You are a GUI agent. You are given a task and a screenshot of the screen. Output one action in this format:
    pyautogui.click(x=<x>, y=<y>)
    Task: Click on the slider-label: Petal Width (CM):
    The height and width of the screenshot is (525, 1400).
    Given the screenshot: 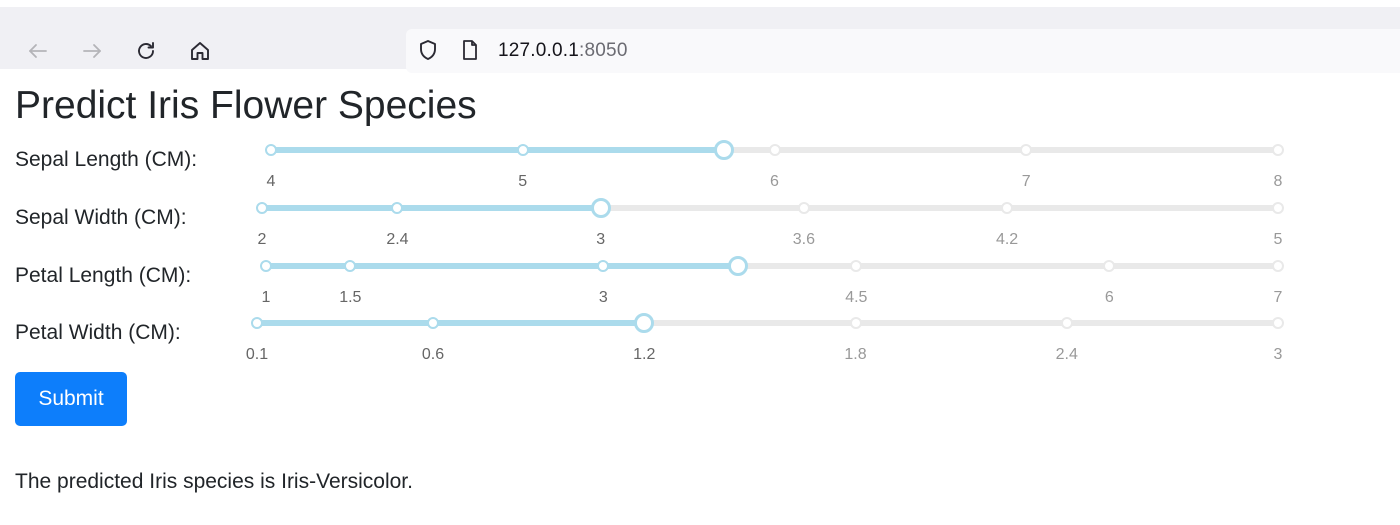 What is the action you would take?
    pyautogui.click(x=98, y=332)
    